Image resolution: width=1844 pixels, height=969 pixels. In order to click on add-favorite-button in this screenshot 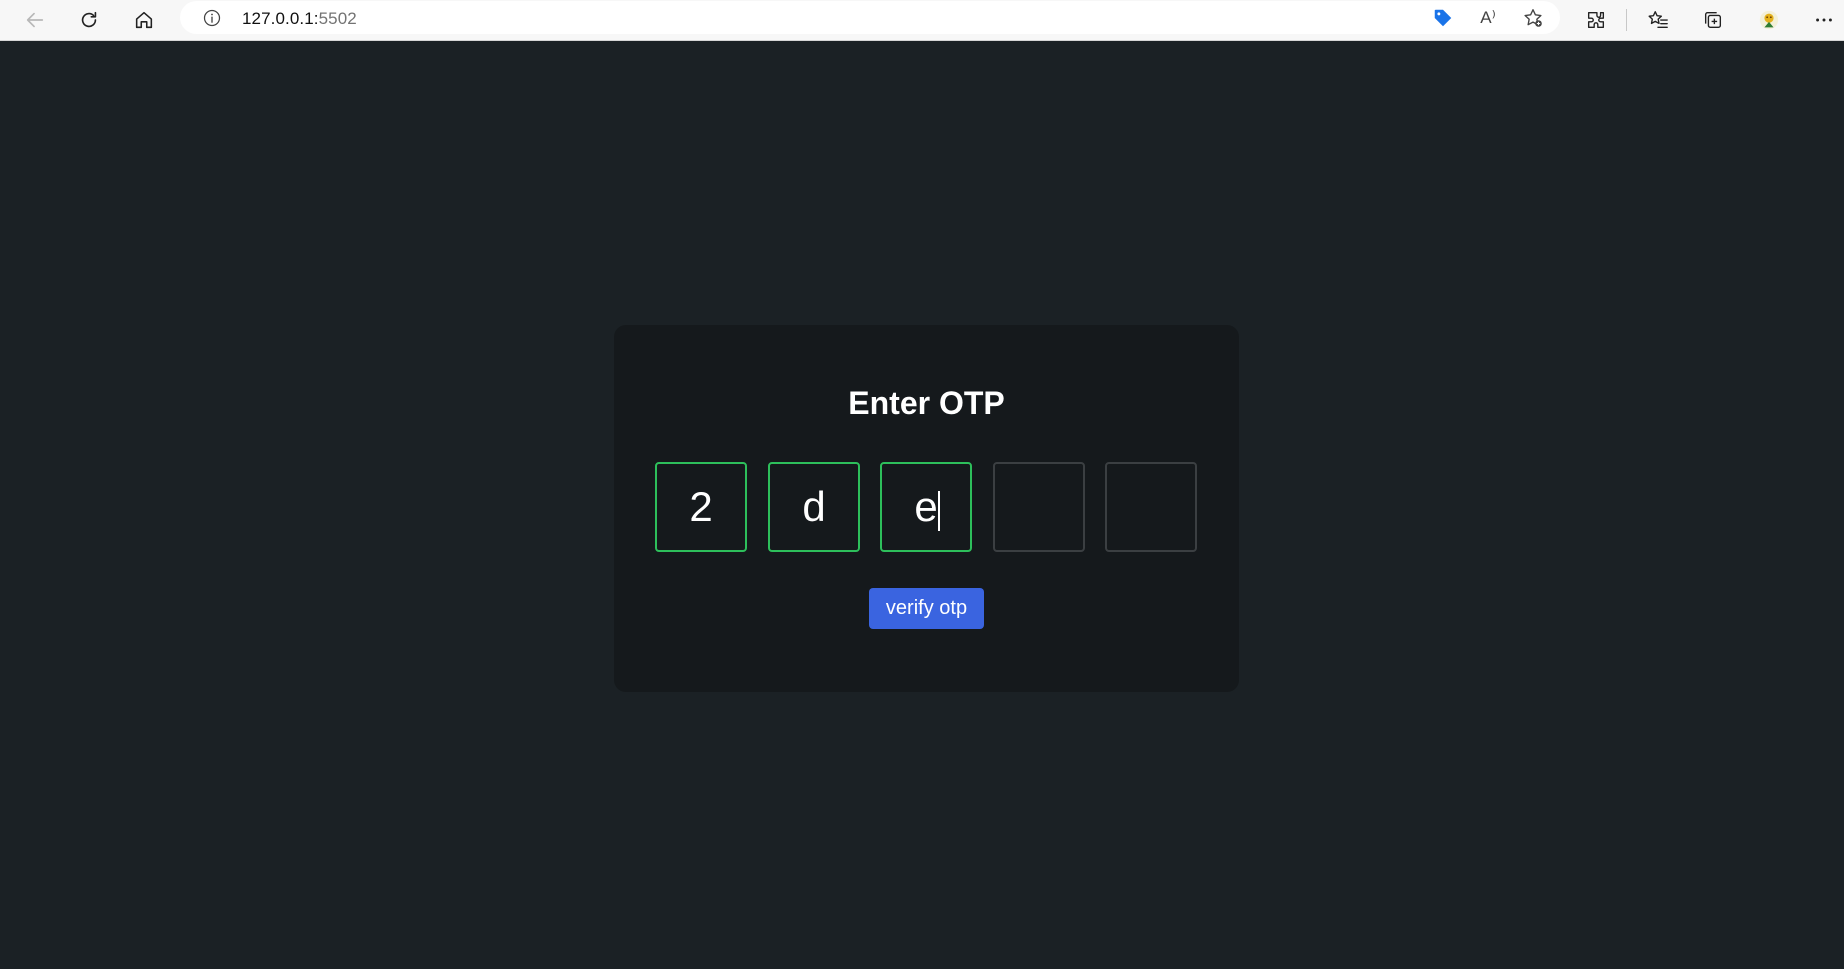, I will do `click(1533, 18)`.